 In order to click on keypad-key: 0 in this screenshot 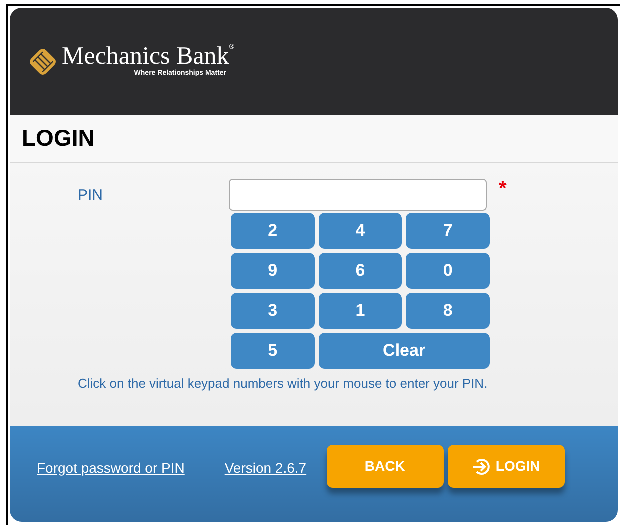, I will do `click(448, 271)`.